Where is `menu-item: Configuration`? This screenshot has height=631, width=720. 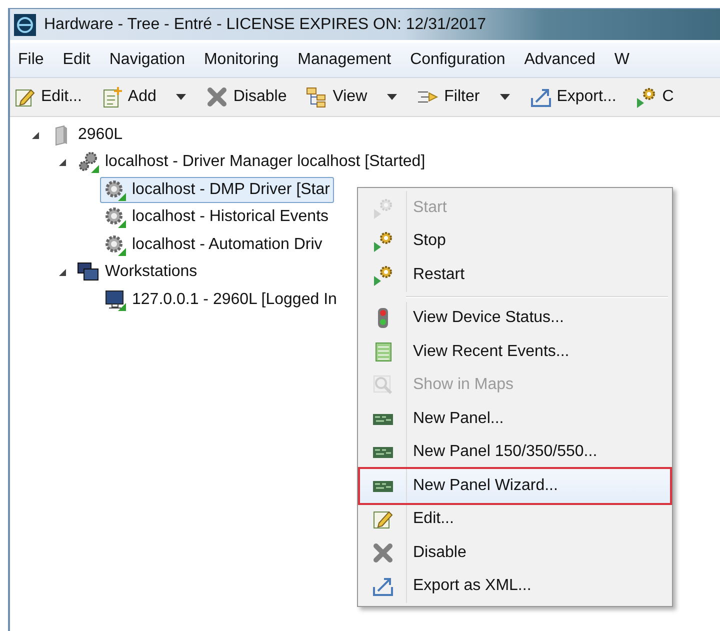
menu-item: Configuration is located at coordinates (458, 60).